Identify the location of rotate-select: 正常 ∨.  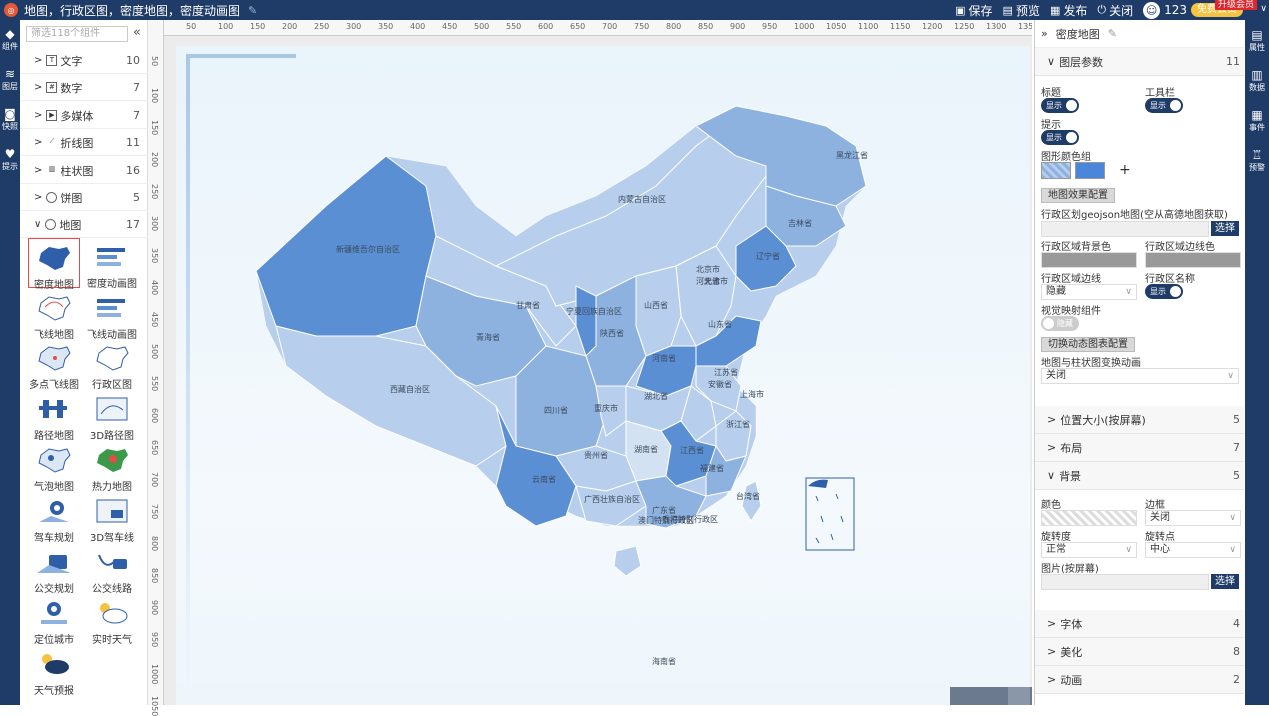
(1089, 550).